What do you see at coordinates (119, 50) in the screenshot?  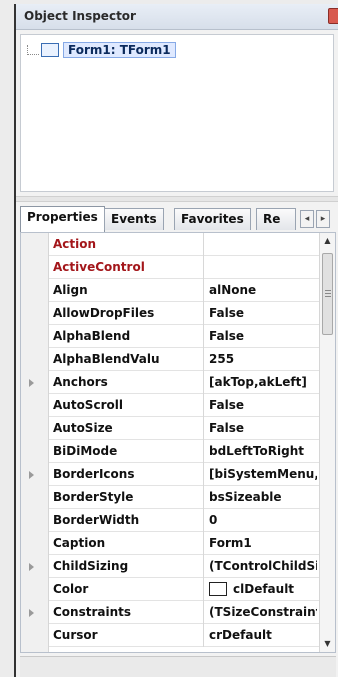 I see `tree-node-label: Form1: TForm1` at bounding box center [119, 50].